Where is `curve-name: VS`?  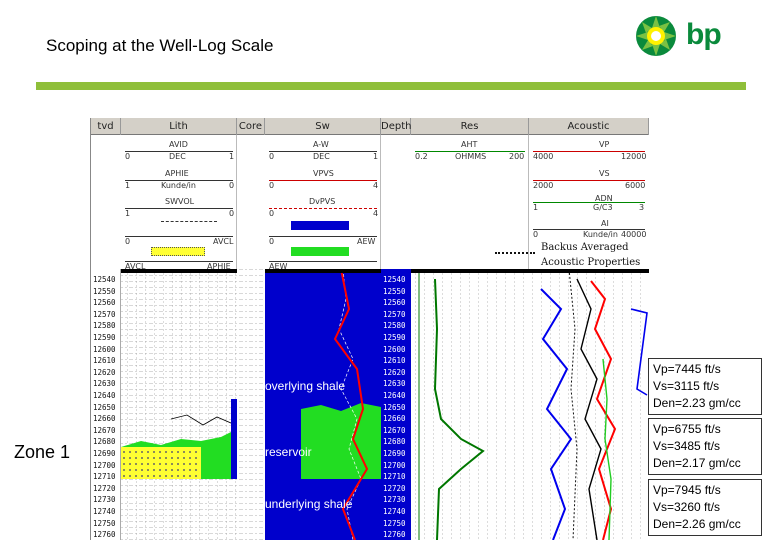
curve-name: VS is located at coordinates (604, 173).